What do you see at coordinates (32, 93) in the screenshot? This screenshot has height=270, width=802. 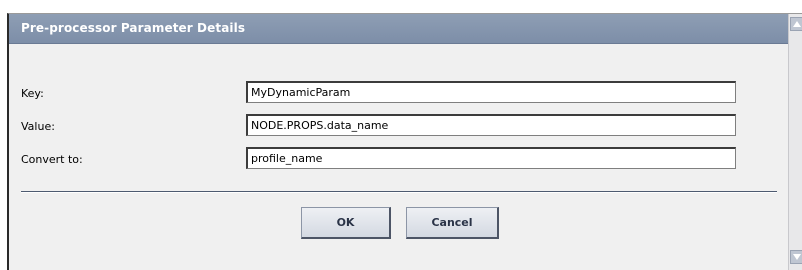 I see `key-label: Key:` at bounding box center [32, 93].